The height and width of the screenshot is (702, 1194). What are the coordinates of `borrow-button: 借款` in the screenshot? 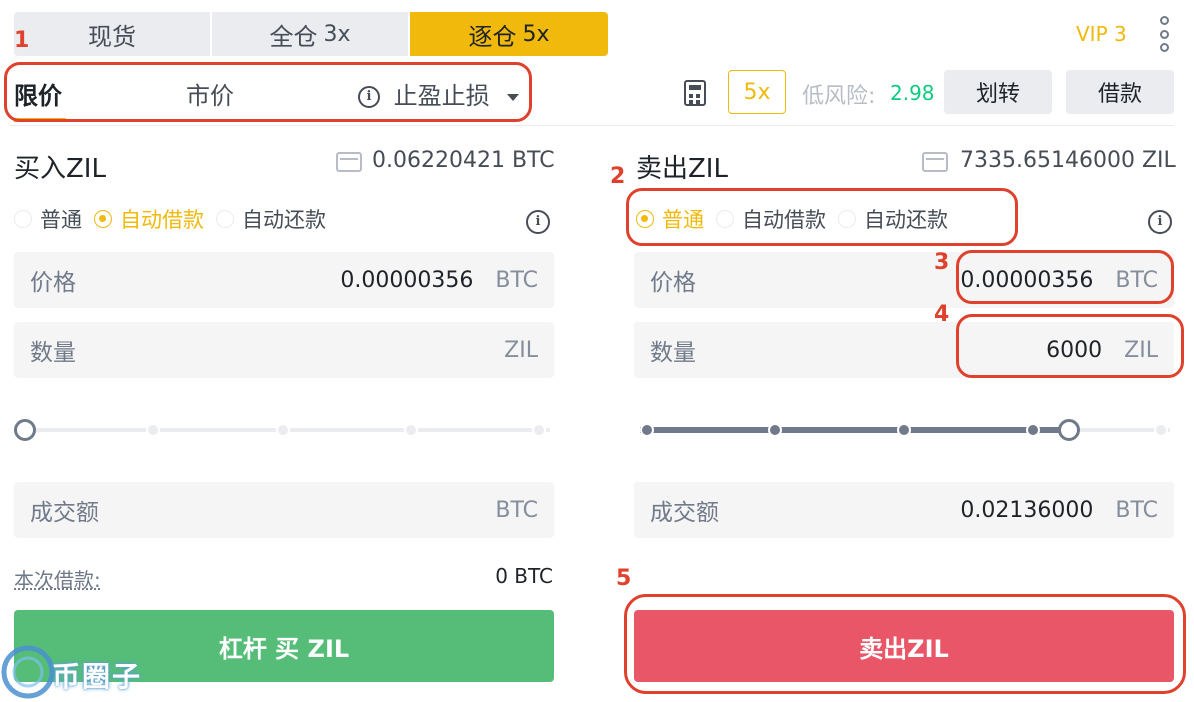 It's located at (1120, 92).